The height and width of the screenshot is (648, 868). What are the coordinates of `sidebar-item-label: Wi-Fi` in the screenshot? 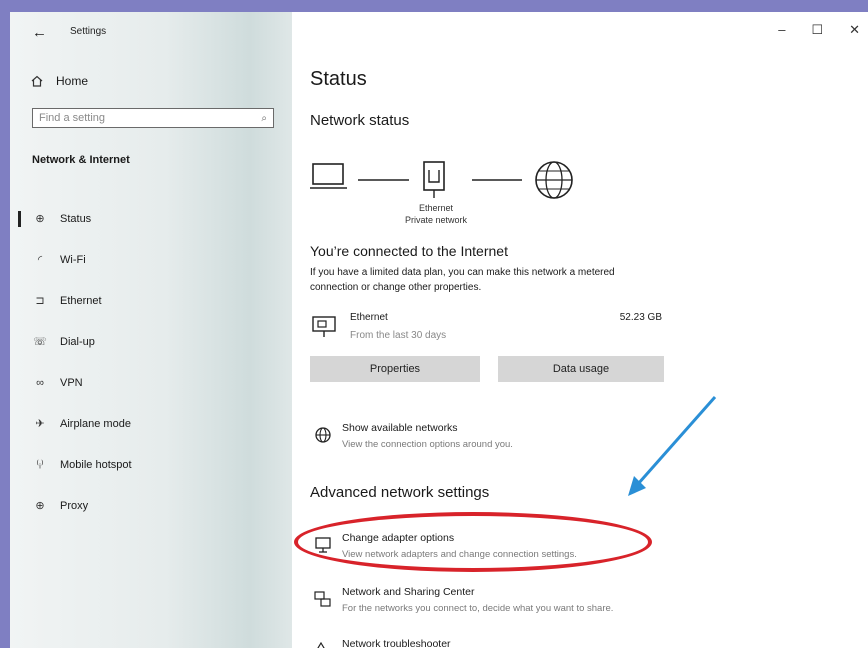 It's located at (73, 259).